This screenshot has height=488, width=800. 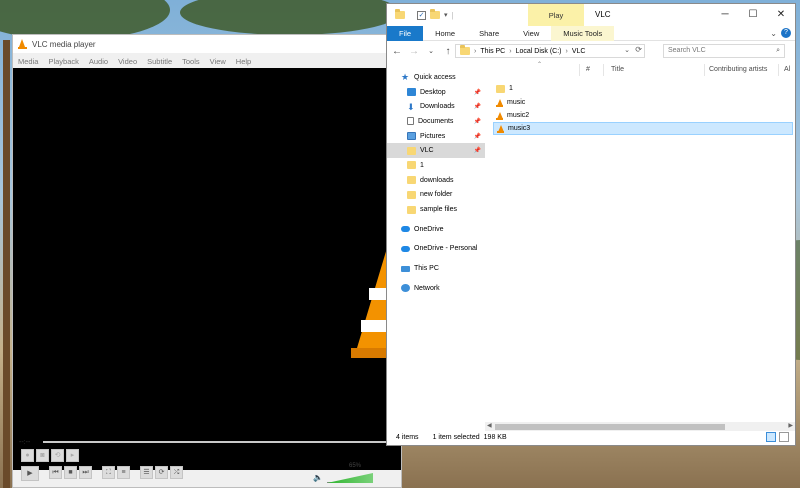 I want to click on nav-downloads: ⬇ Downloads 📌, so click(x=436, y=106).